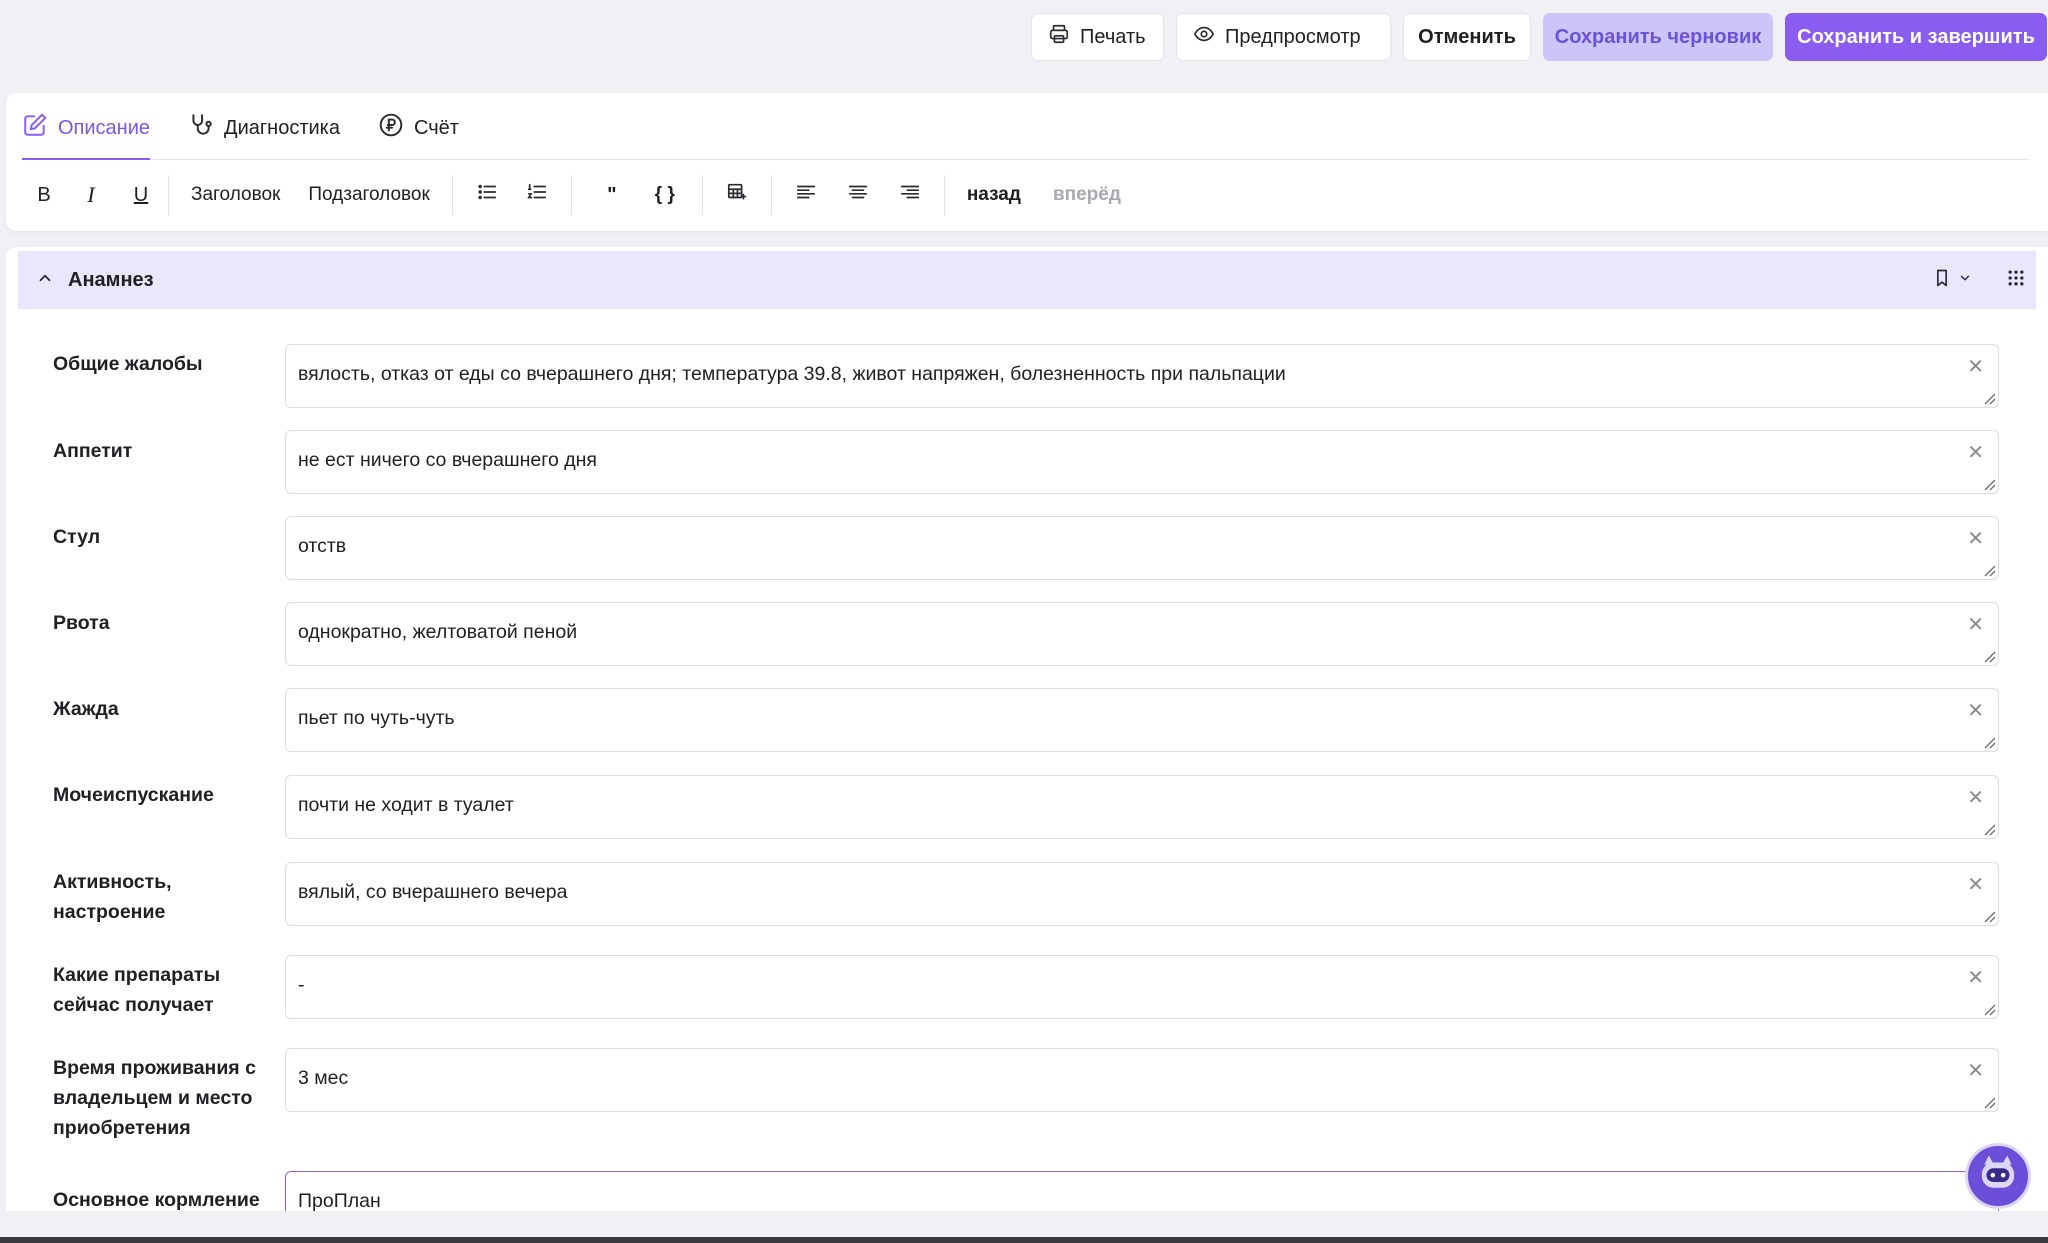 The height and width of the screenshot is (1243, 2048). I want to click on code-button: { }, so click(665, 195).